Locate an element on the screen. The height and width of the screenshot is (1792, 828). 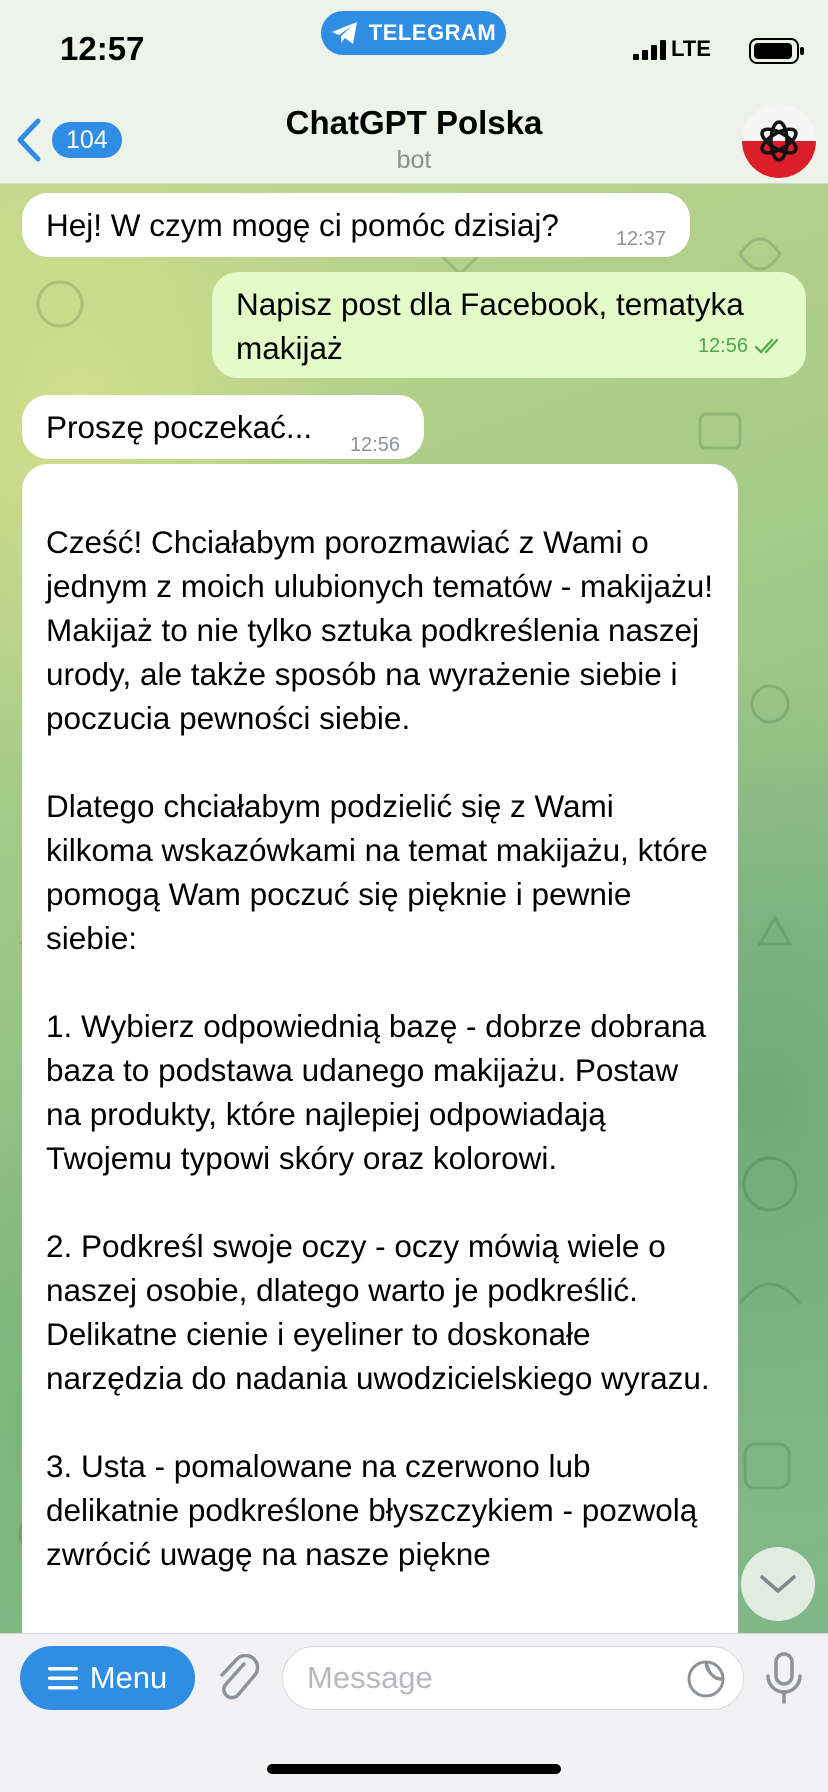
message-bubble-incoming: Proszę poczekać... 12:56 is located at coordinates (223, 427).